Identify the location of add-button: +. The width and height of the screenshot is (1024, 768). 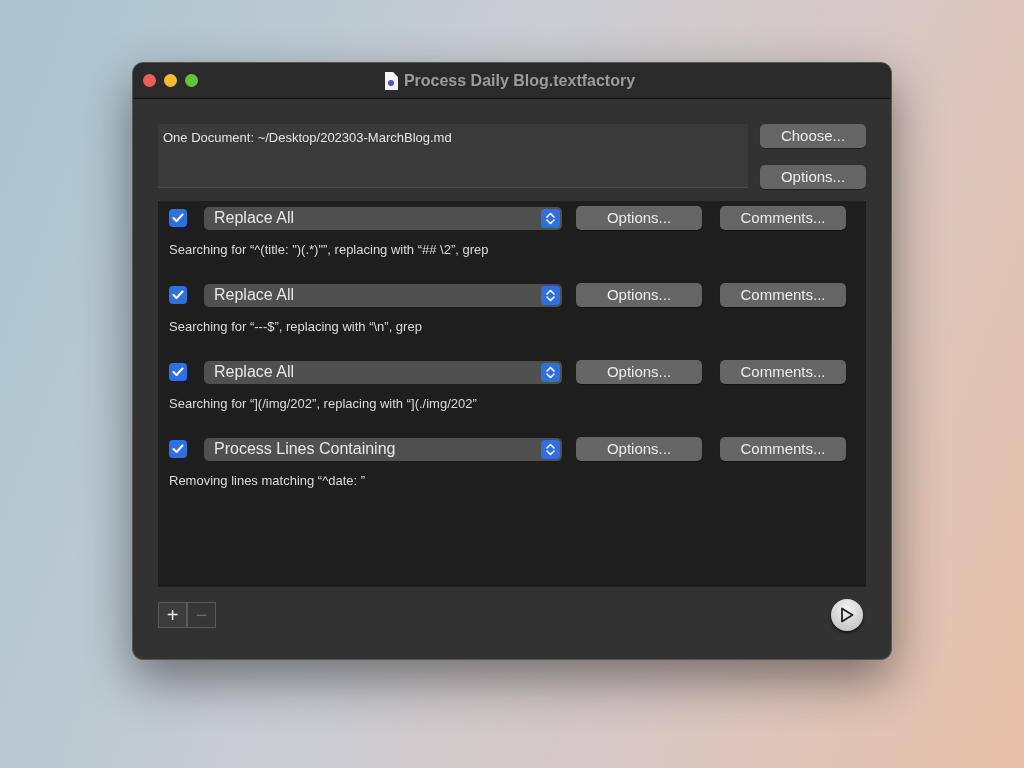
(172, 615).